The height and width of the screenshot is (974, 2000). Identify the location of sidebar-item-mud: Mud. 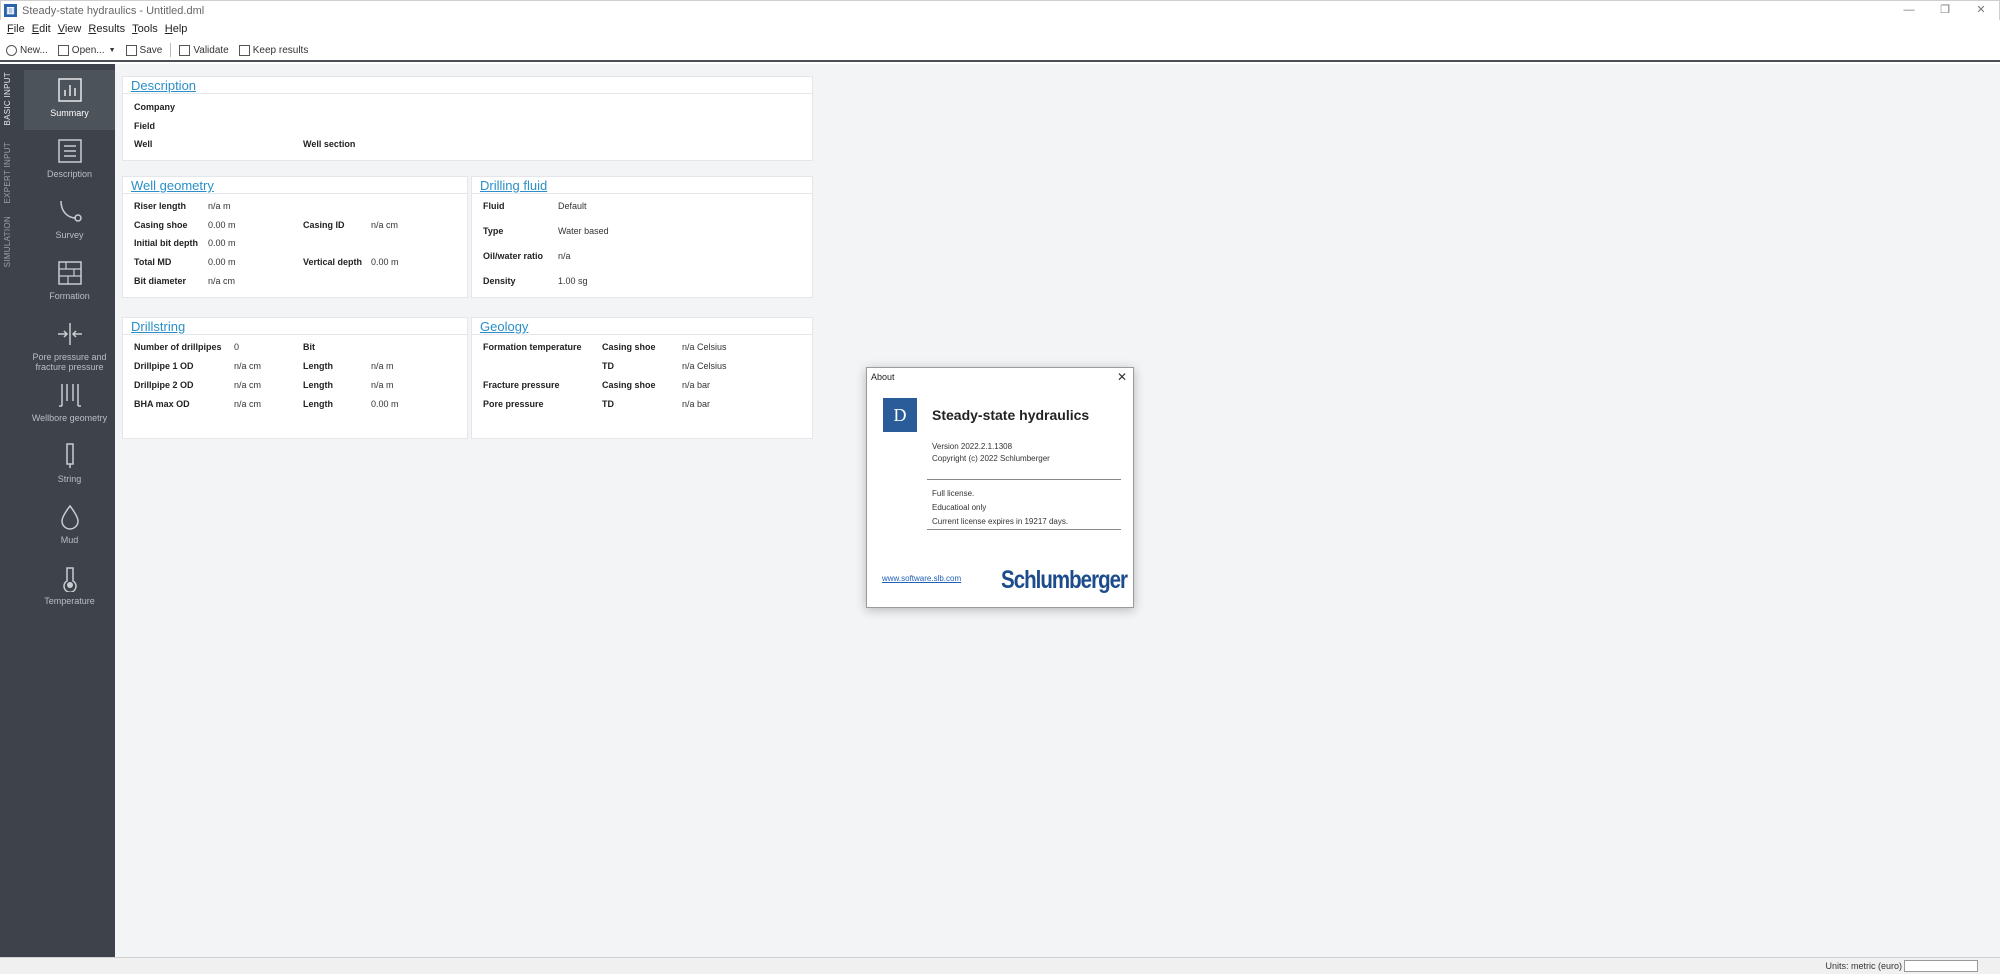
(69, 527).